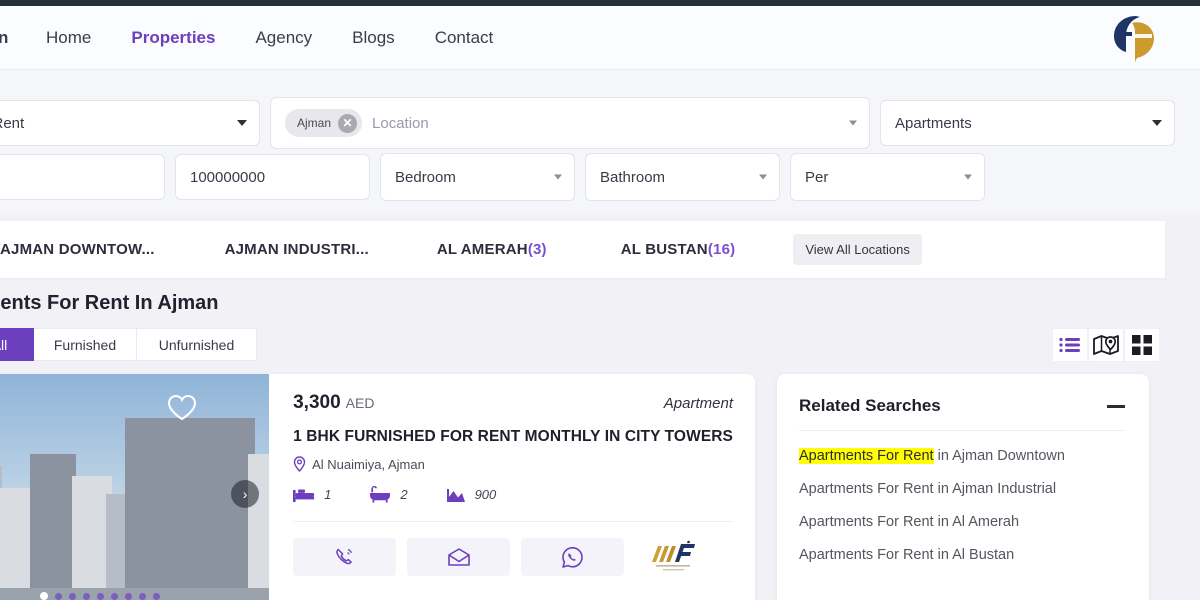  I want to click on related-search-rest: in Ajman Downtown, so click(999, 456).